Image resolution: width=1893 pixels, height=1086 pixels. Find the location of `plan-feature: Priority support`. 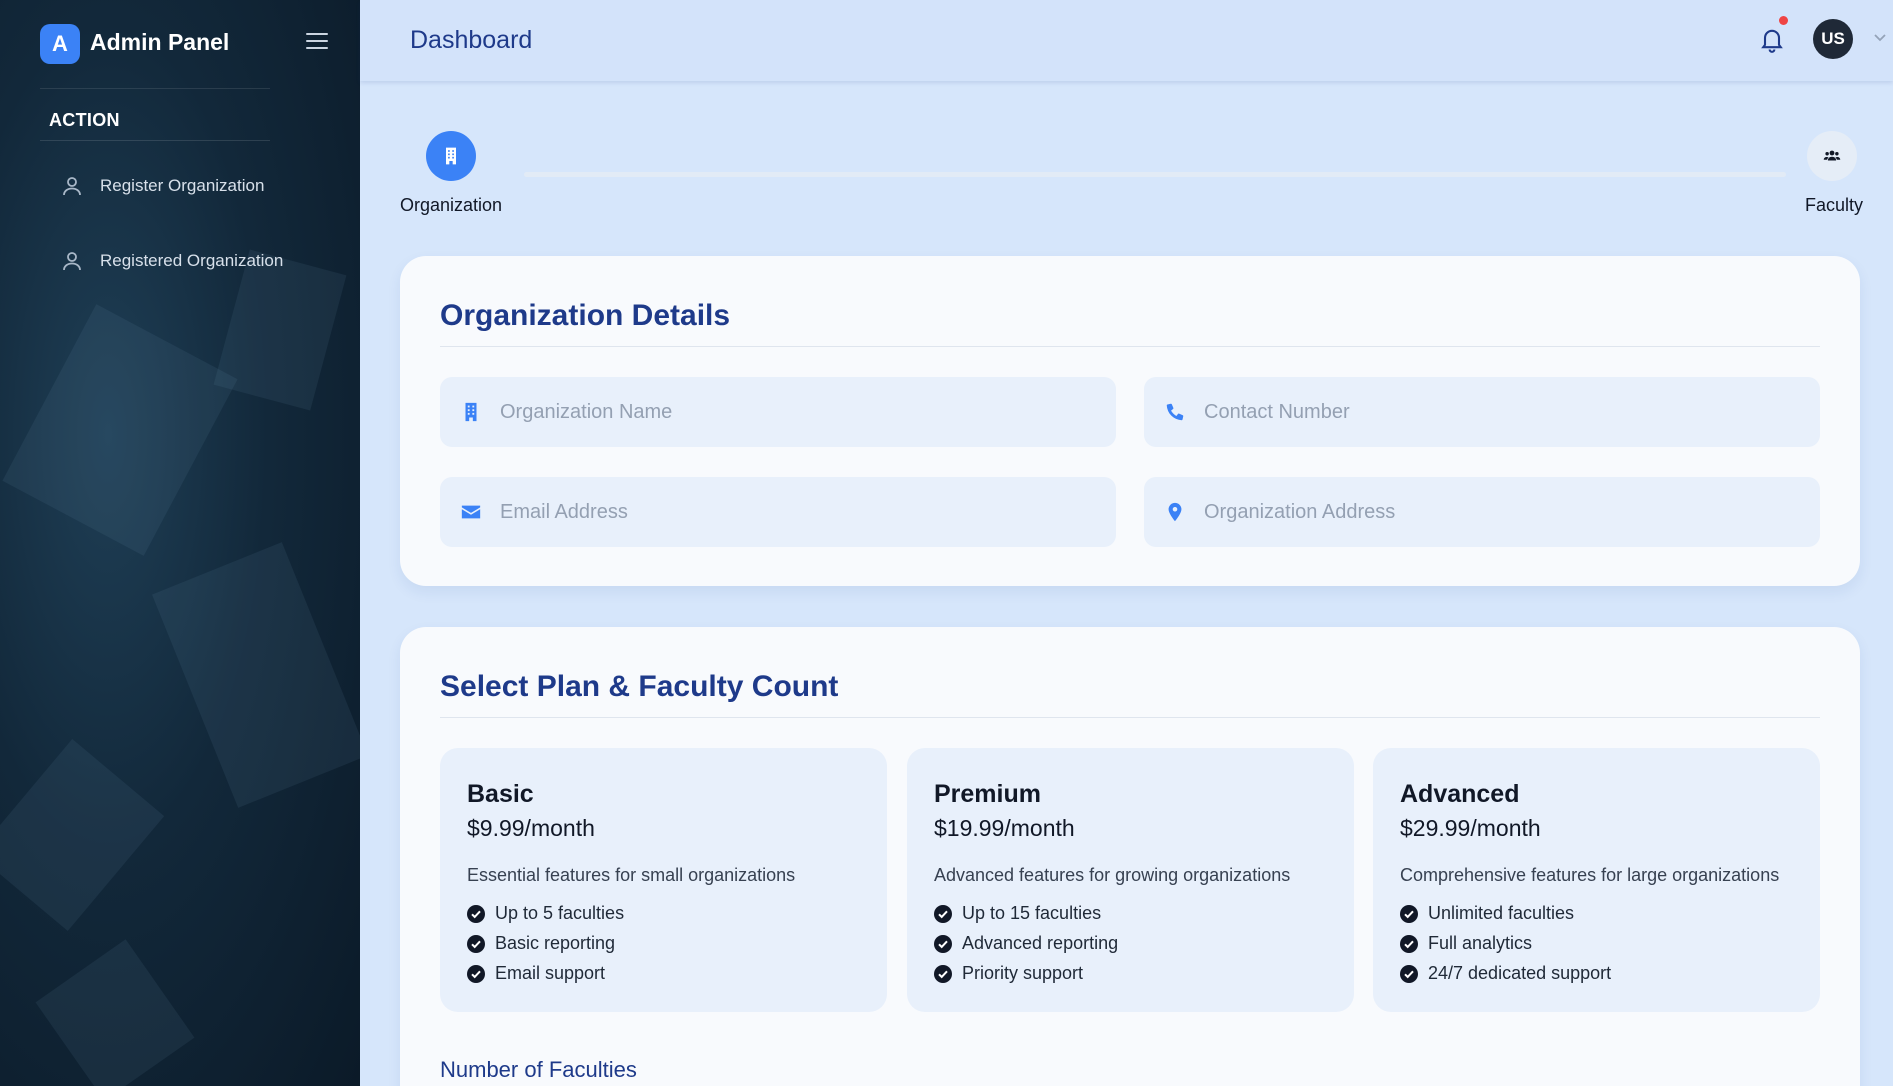

plan-feature: Priority support is located at coordinates (1008, 973).